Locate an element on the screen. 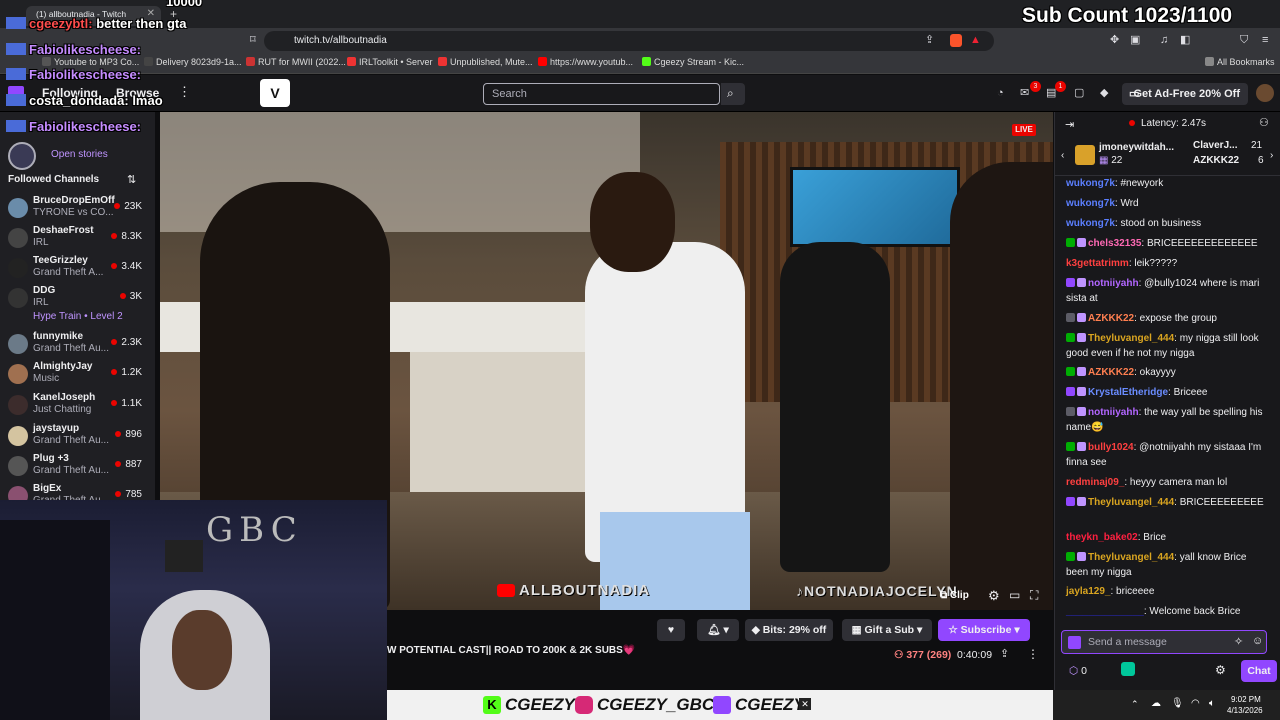  chevron-right-icon: › is located at coordinates (1271, 155).